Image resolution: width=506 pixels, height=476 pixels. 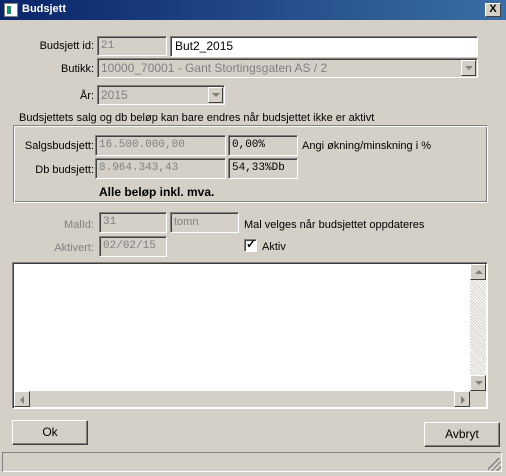 I want to click on budsjett-name-input: But2_2015, so click(x=324, y=46).